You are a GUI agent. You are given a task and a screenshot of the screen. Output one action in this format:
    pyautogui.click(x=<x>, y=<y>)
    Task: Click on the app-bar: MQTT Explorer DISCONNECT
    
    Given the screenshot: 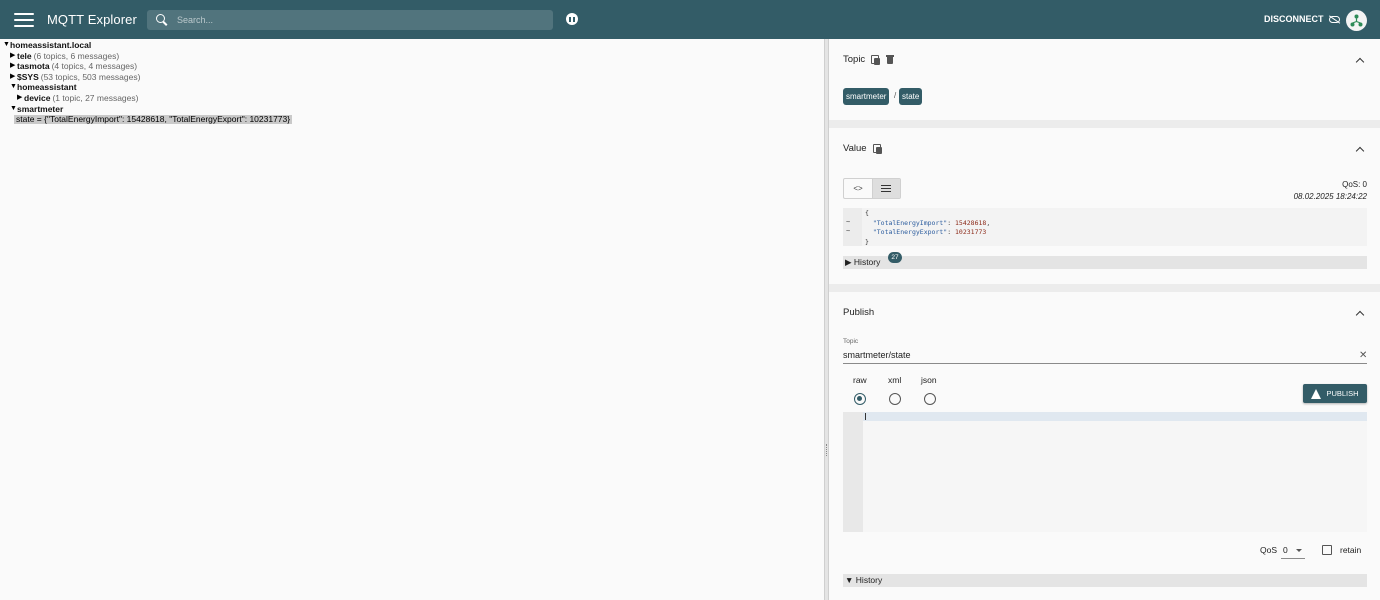 What is the action you would take?
    pyautogui.click(x=690, y=19)
    